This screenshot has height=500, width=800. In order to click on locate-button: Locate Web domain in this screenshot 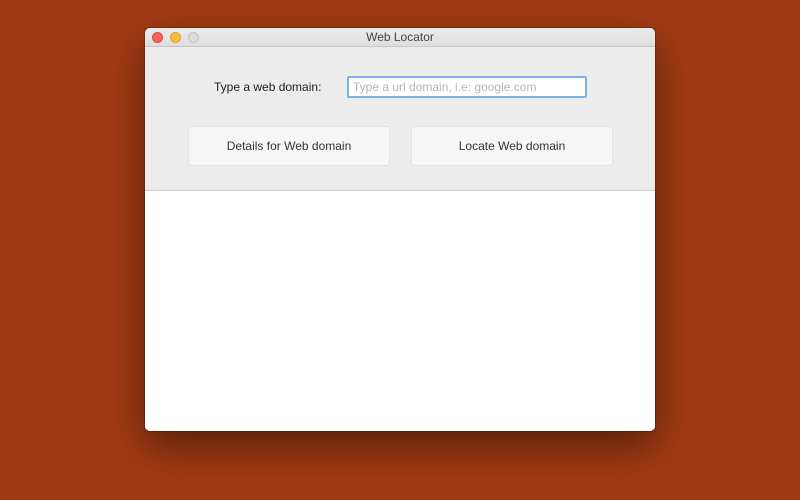, I will do `click(512, 146)`.